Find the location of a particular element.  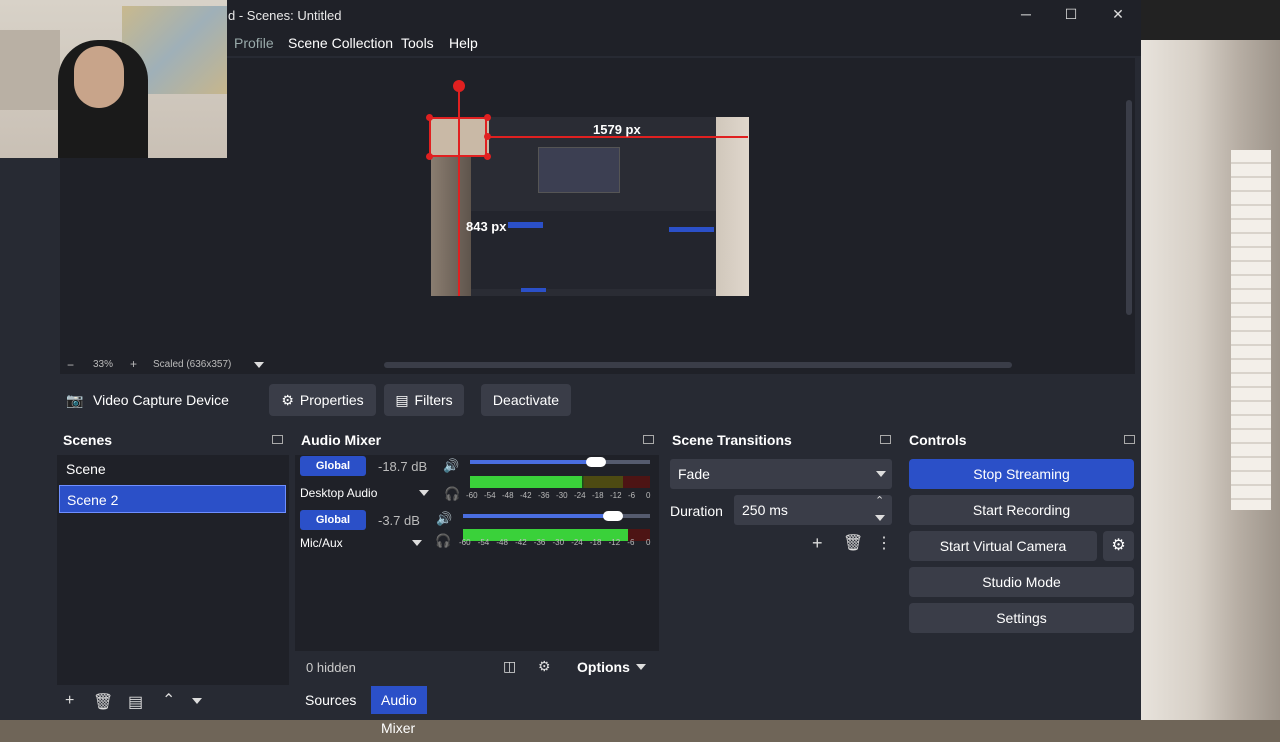

volume-slider is located at coordinates (560, 462).